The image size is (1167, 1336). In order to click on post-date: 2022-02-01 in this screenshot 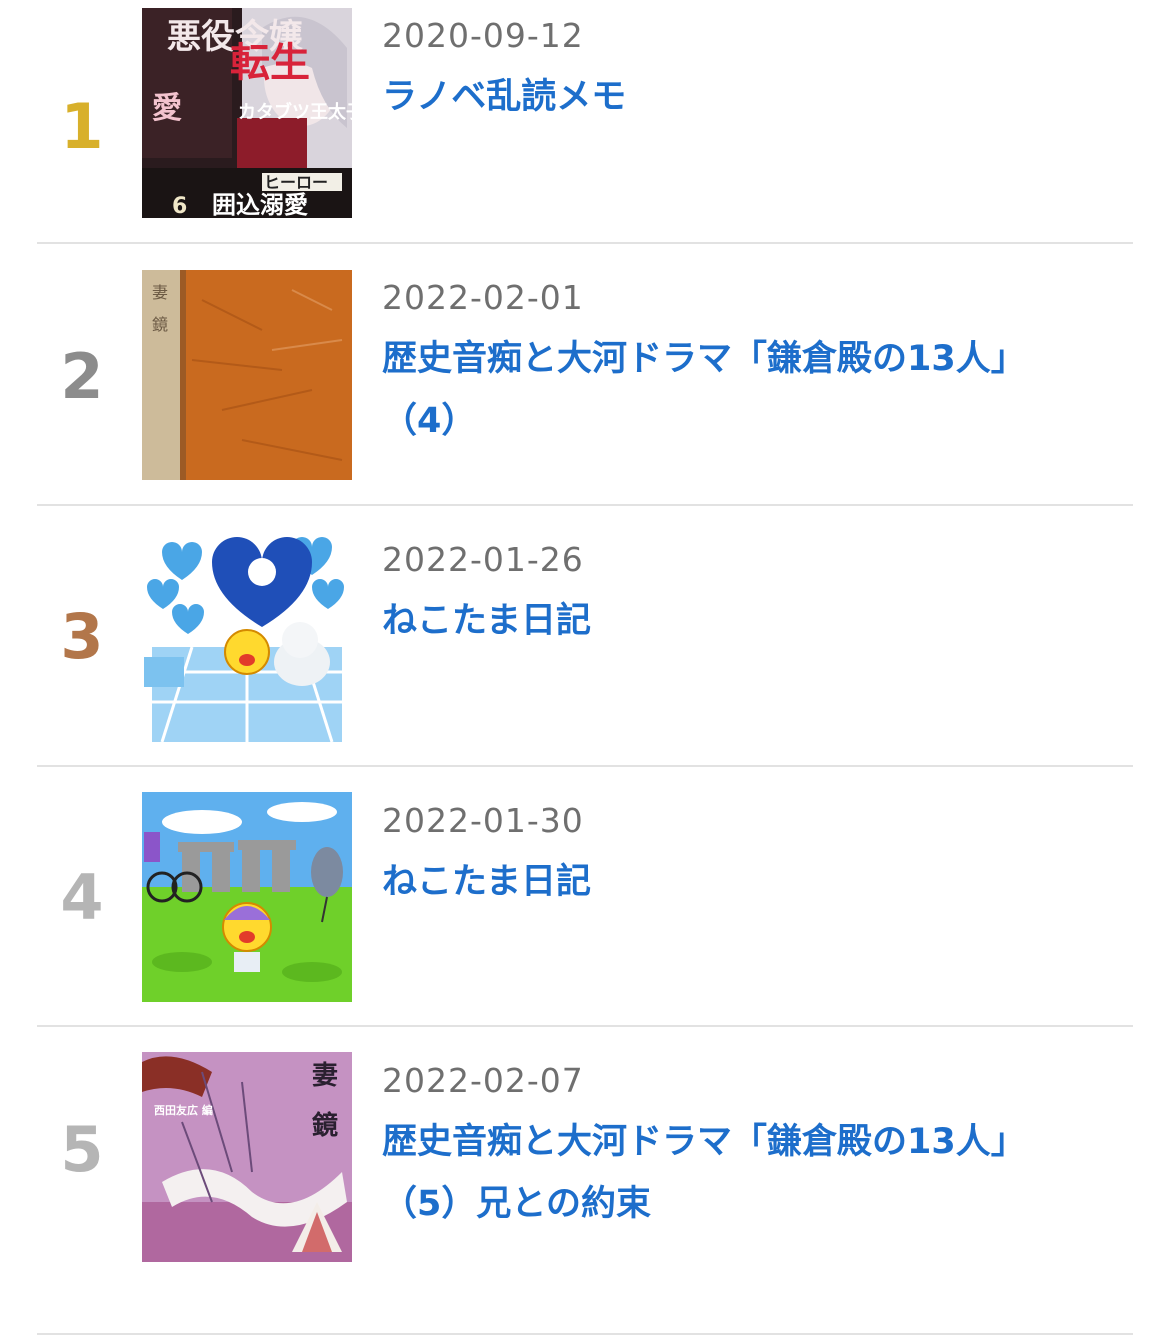, I will do `click(483, 297)`.